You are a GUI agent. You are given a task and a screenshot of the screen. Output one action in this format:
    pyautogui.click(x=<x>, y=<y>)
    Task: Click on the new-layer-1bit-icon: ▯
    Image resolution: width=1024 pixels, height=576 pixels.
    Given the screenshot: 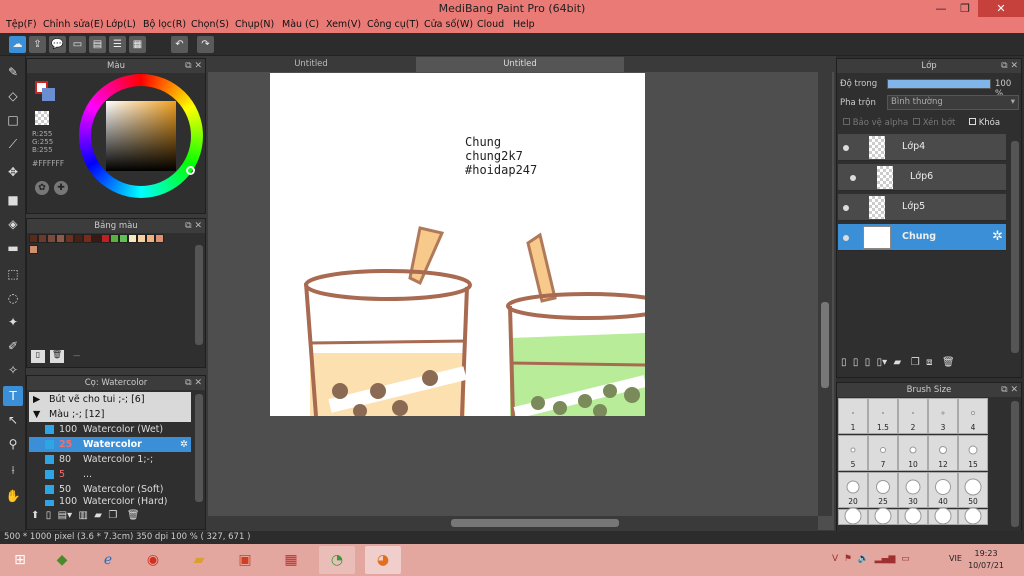 What is the action you would take?
    pyautogui.click(x=868, y=362)
    